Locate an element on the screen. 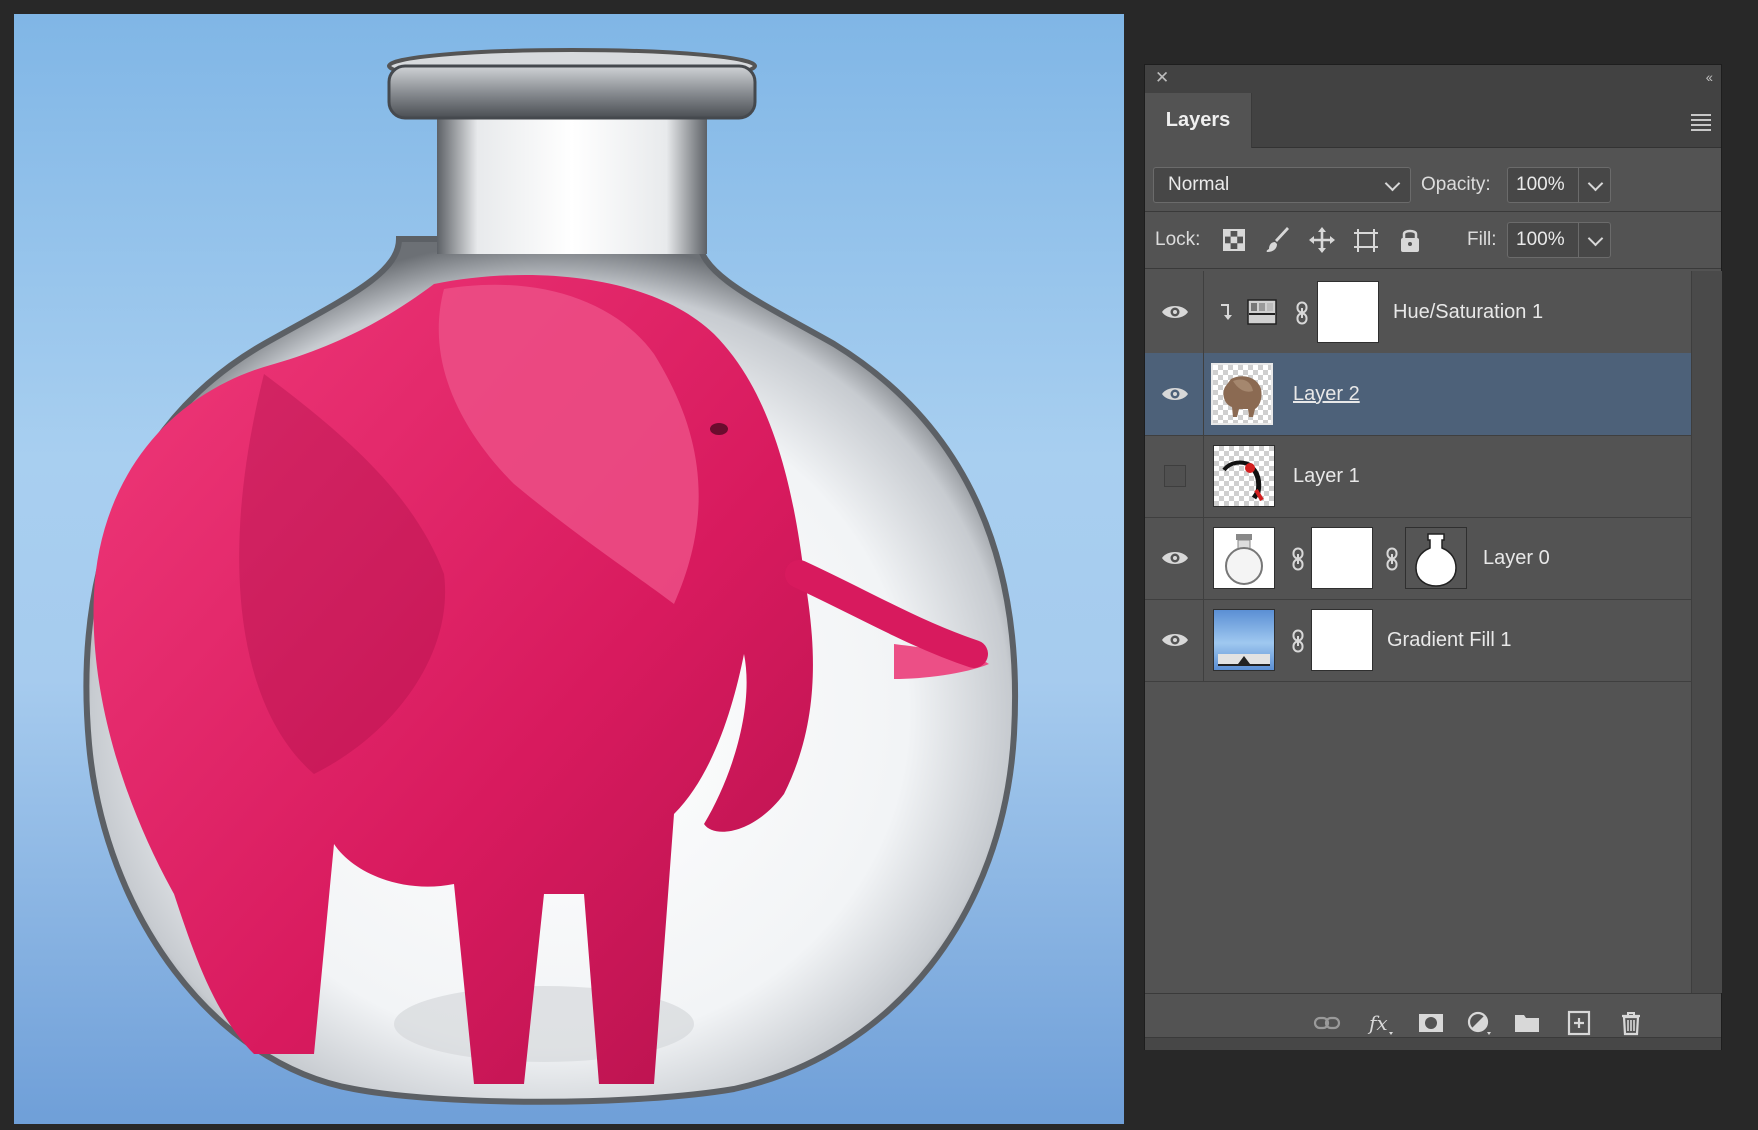  close-icon: ✕ is located at coordinates (1162, 78).